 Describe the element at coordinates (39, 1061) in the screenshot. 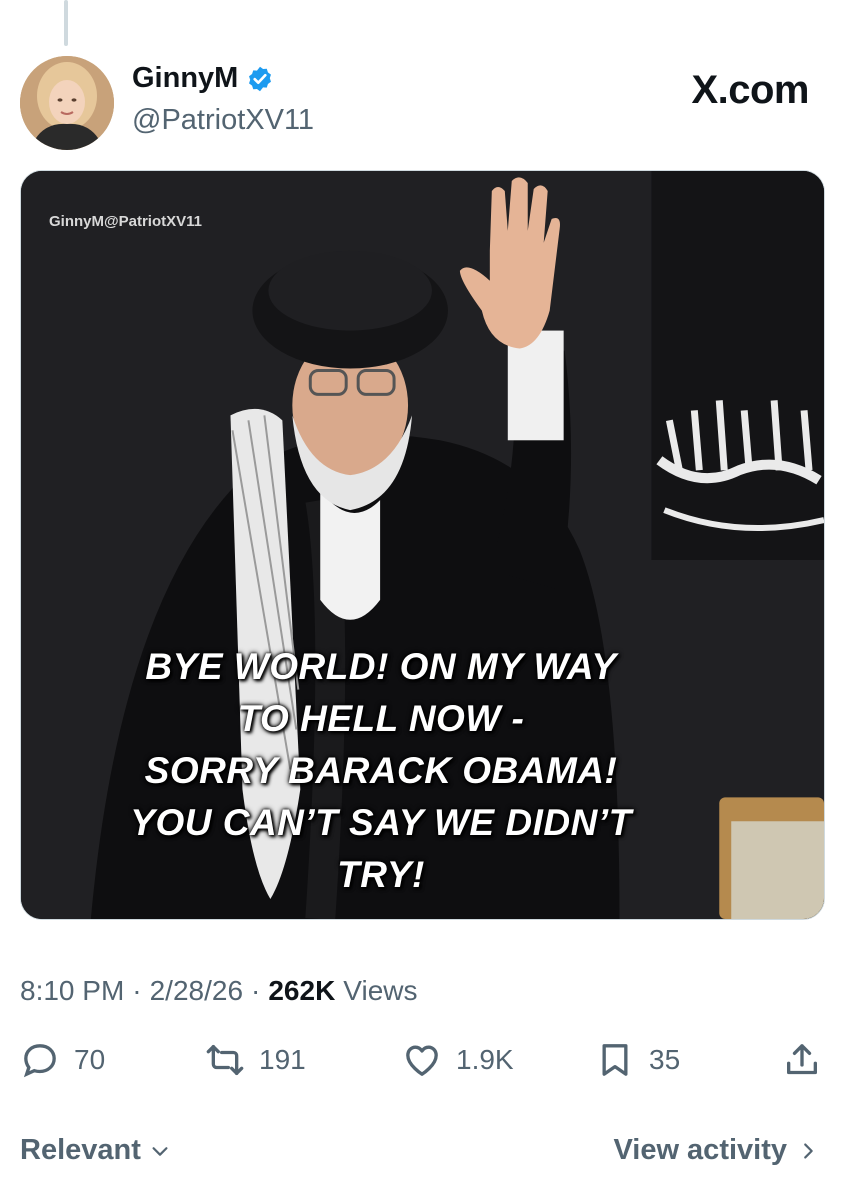

I see `reply-icon` at that location.